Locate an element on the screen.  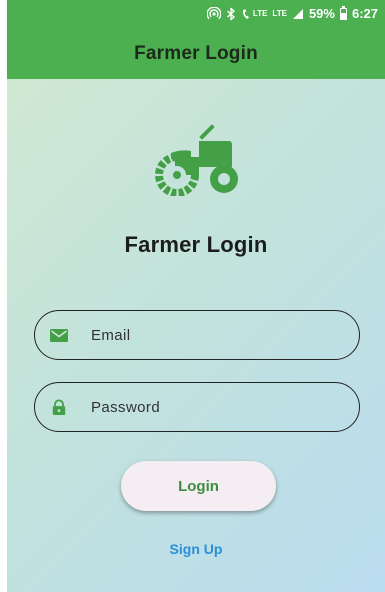
lte-label: LTE is located at coordinates (279, 13).